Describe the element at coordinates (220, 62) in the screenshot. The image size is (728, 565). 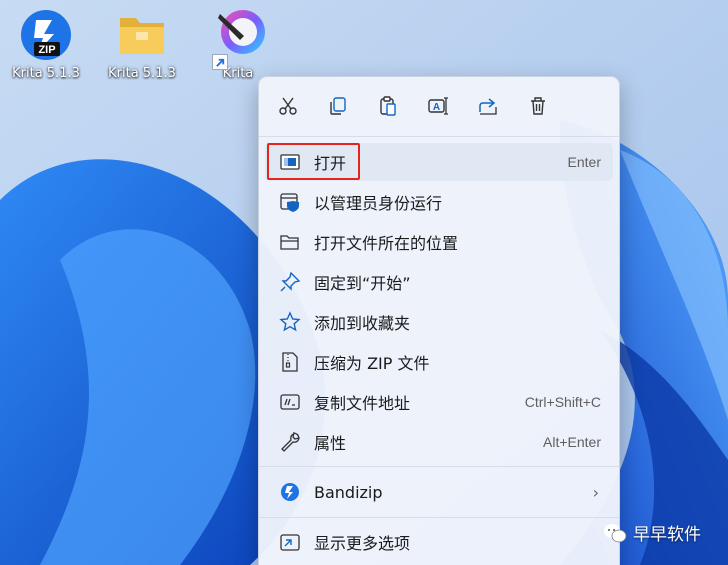
I see `shortcut-arrow-icon` at that location.